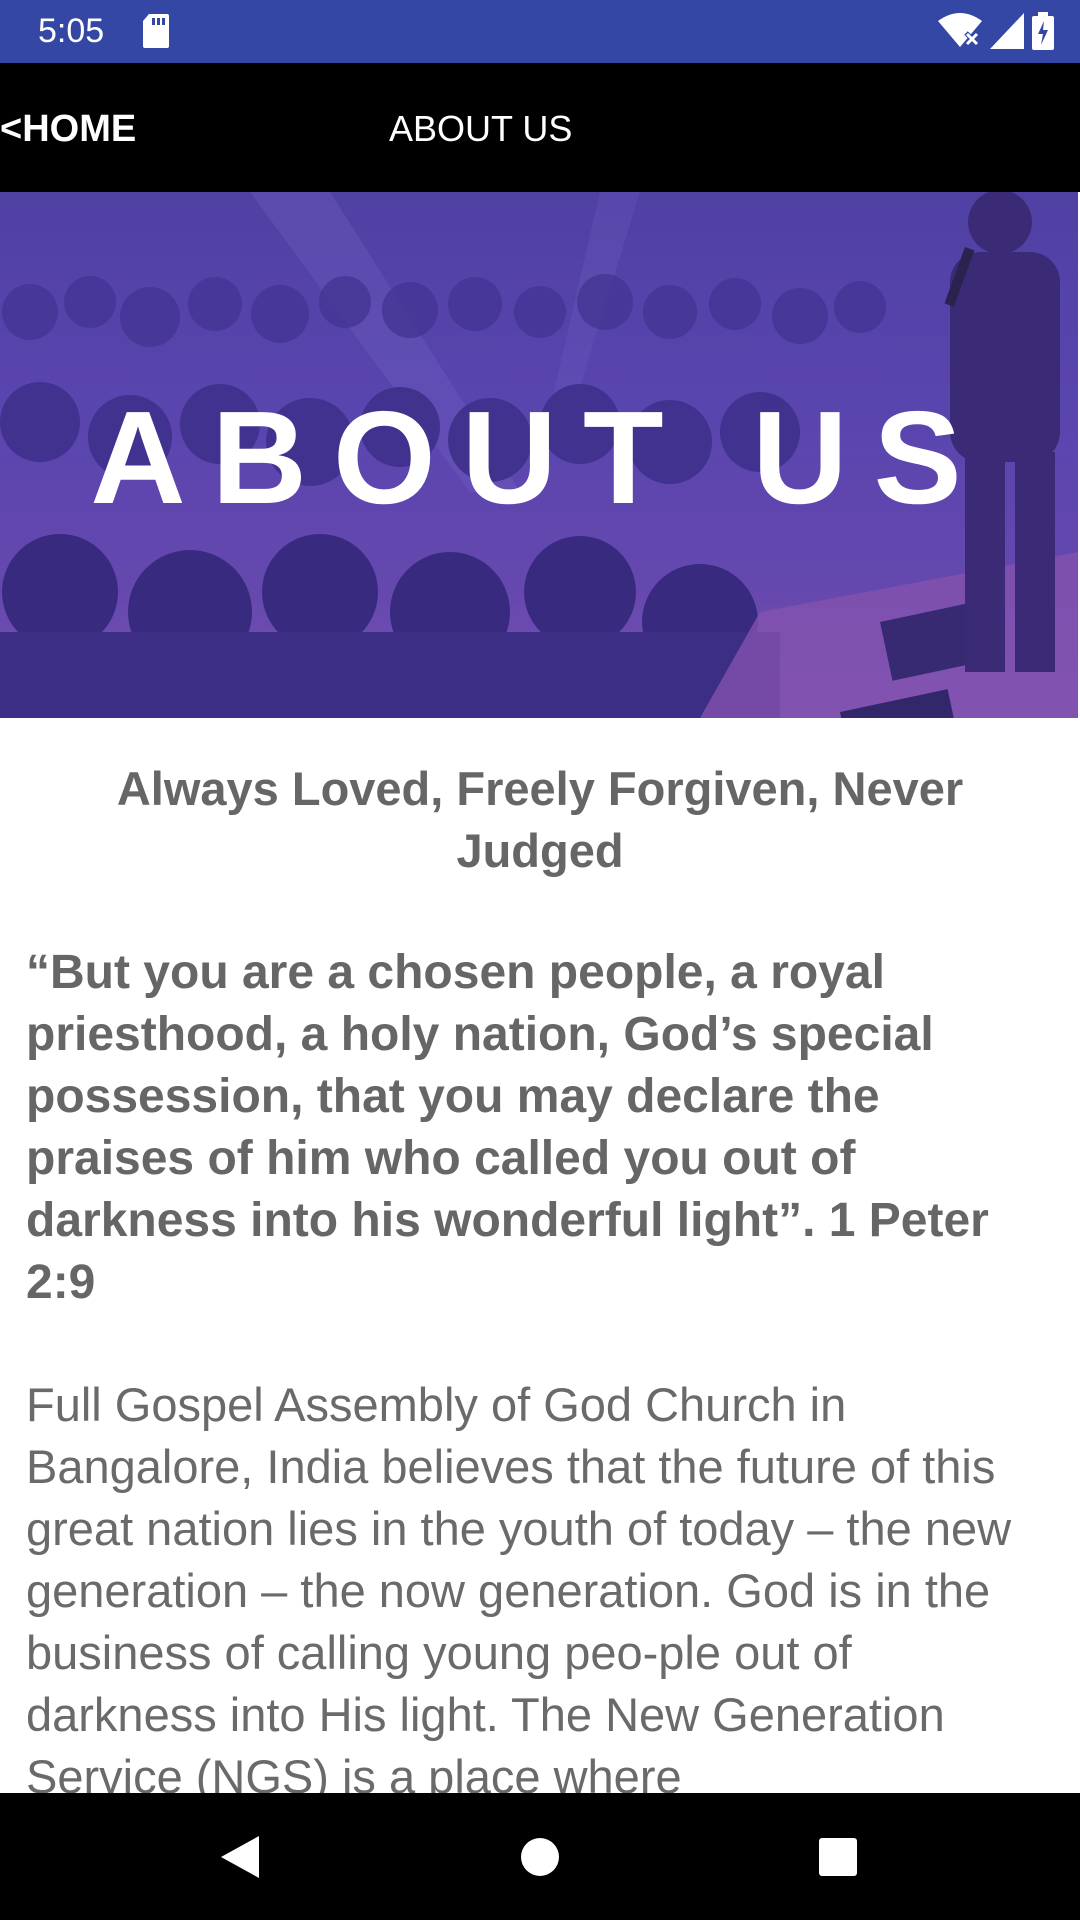 The height and width of the screenshot is (1920, 1080). Describe the element at coordinates (1007, 33) in the screenshot. I see `signal-icon` at that location.